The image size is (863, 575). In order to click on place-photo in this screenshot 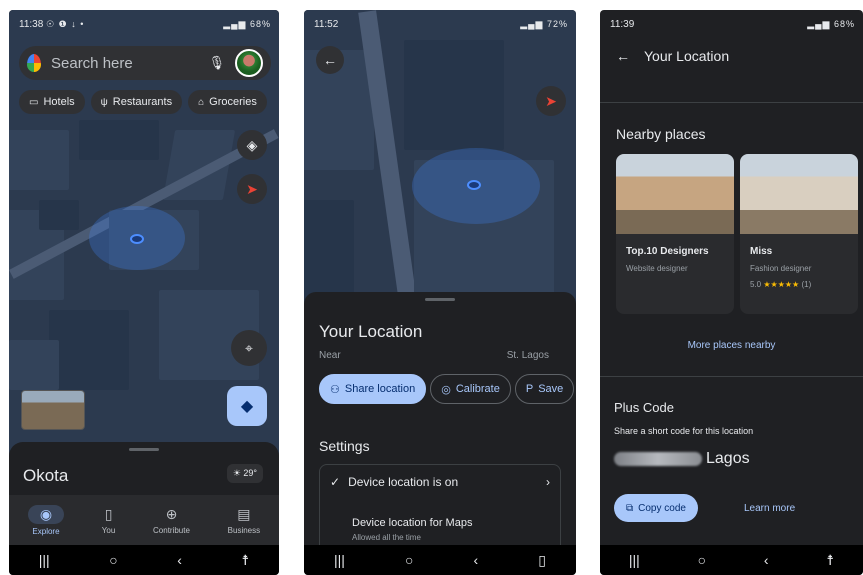, I will do `click(675, 194)`.